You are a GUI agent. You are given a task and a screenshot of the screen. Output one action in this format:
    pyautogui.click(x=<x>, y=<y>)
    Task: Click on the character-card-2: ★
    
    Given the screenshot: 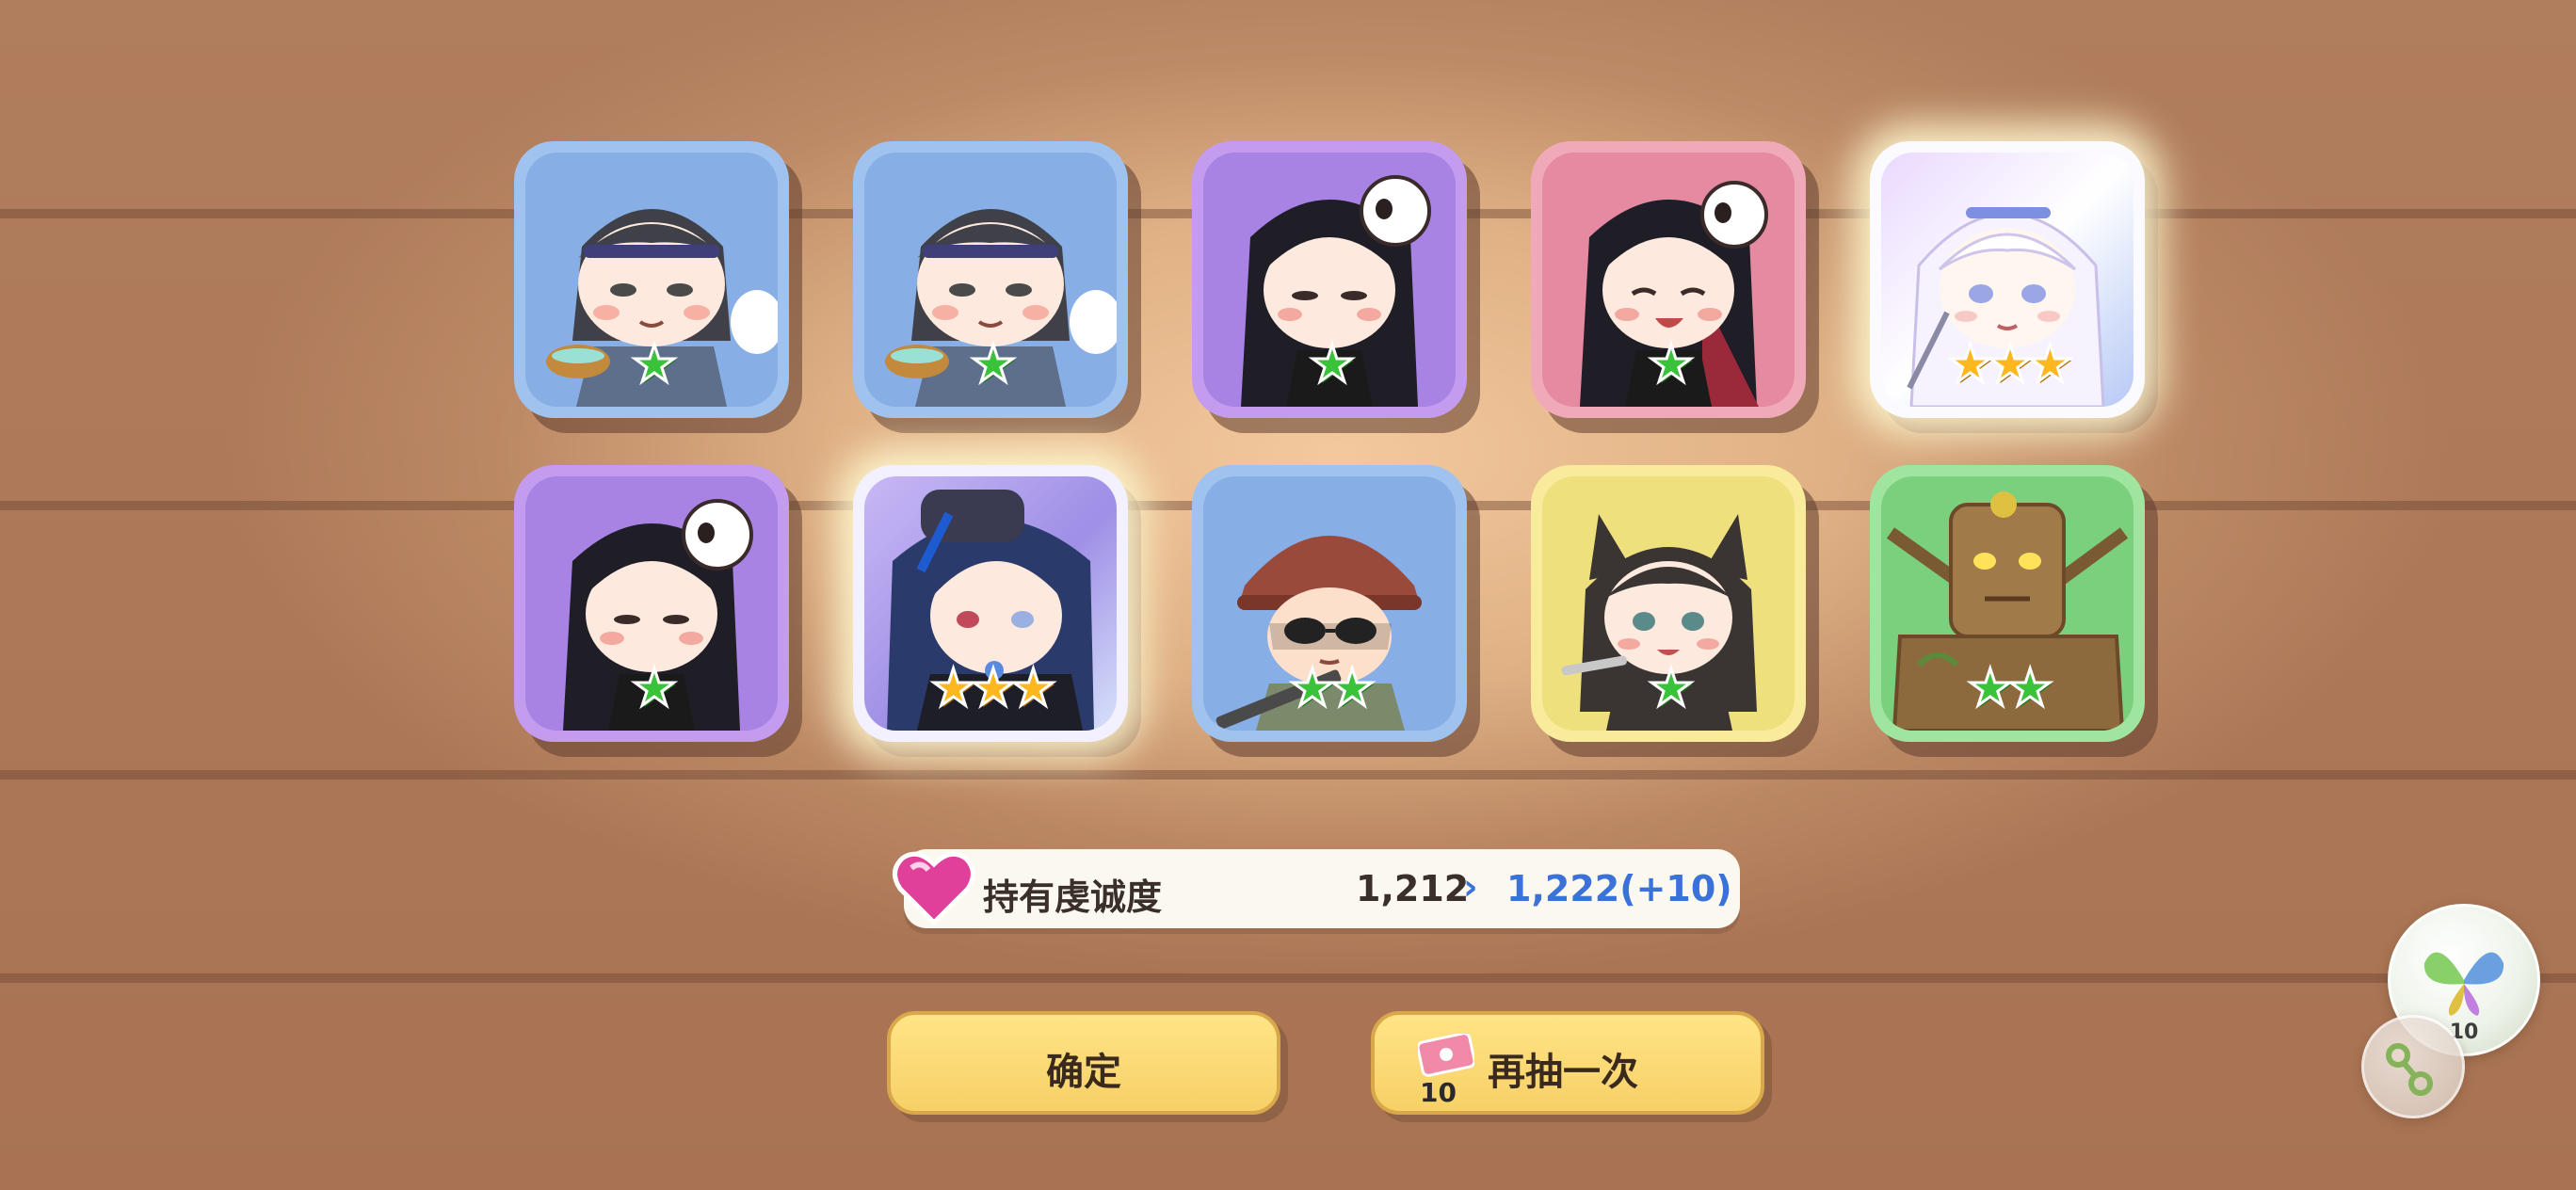 What is the action you would take?
    pyautogui.click(x=990, y=279)
    